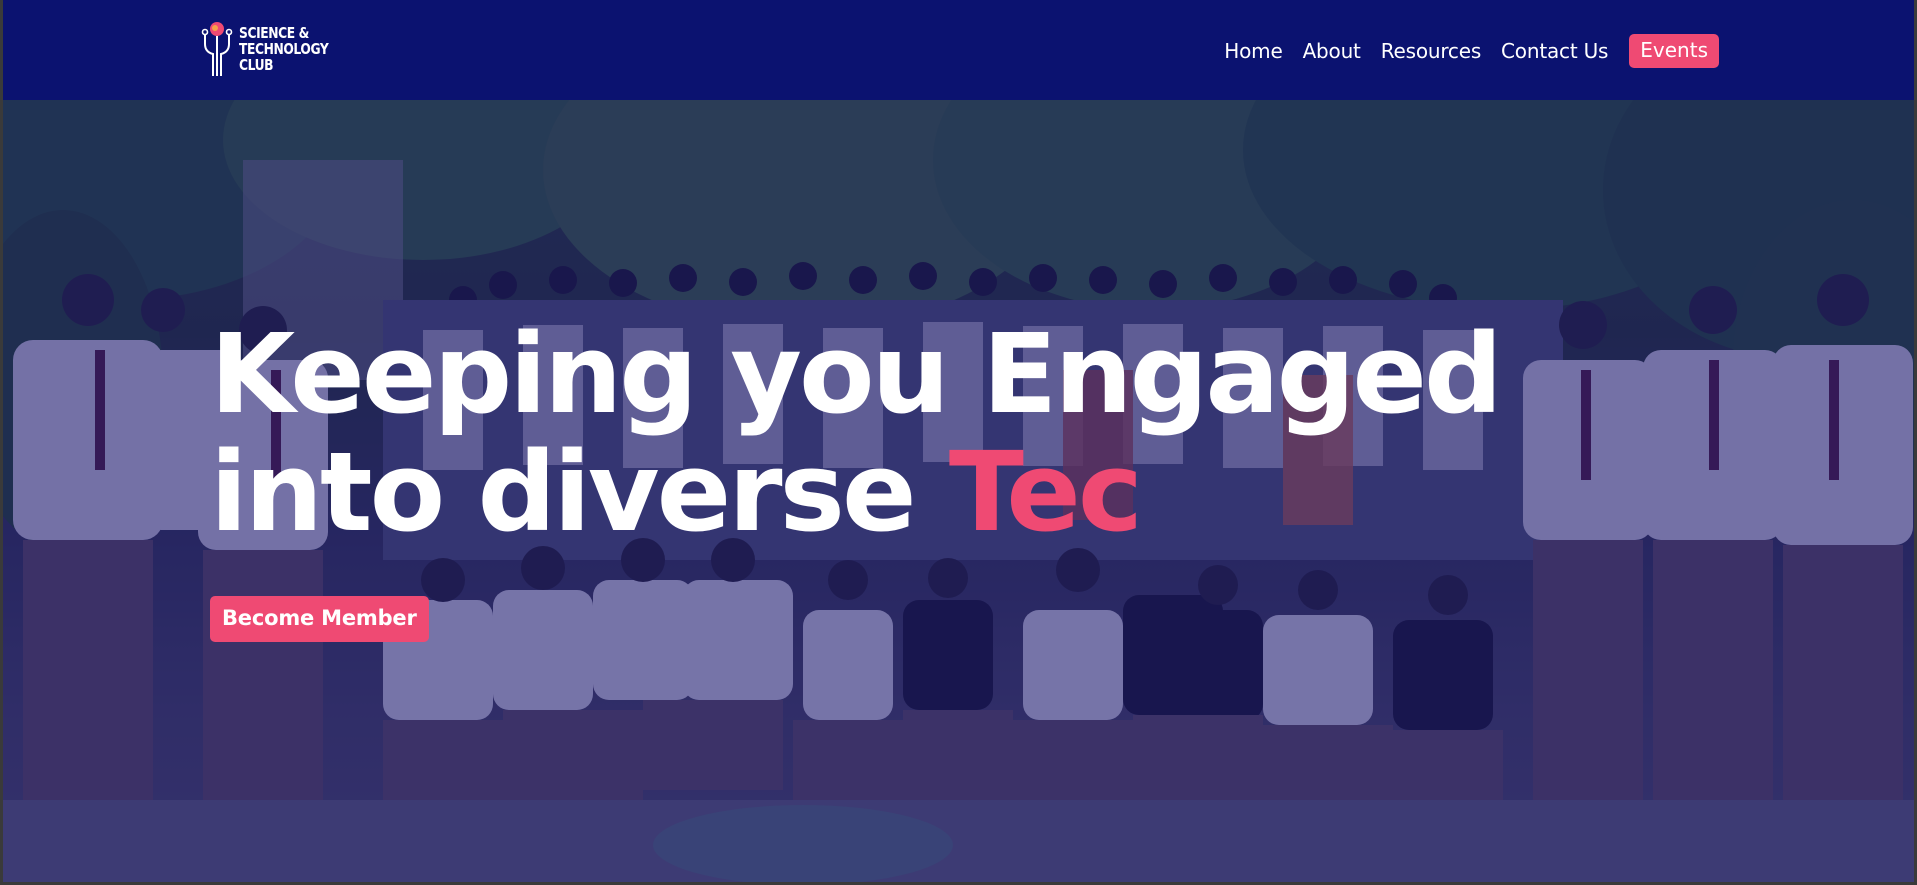  What do you see at coordinates (1431, 51) in the screenshot?
I see `nav-resources-link: Resources` at bounding box center [1431, 51].